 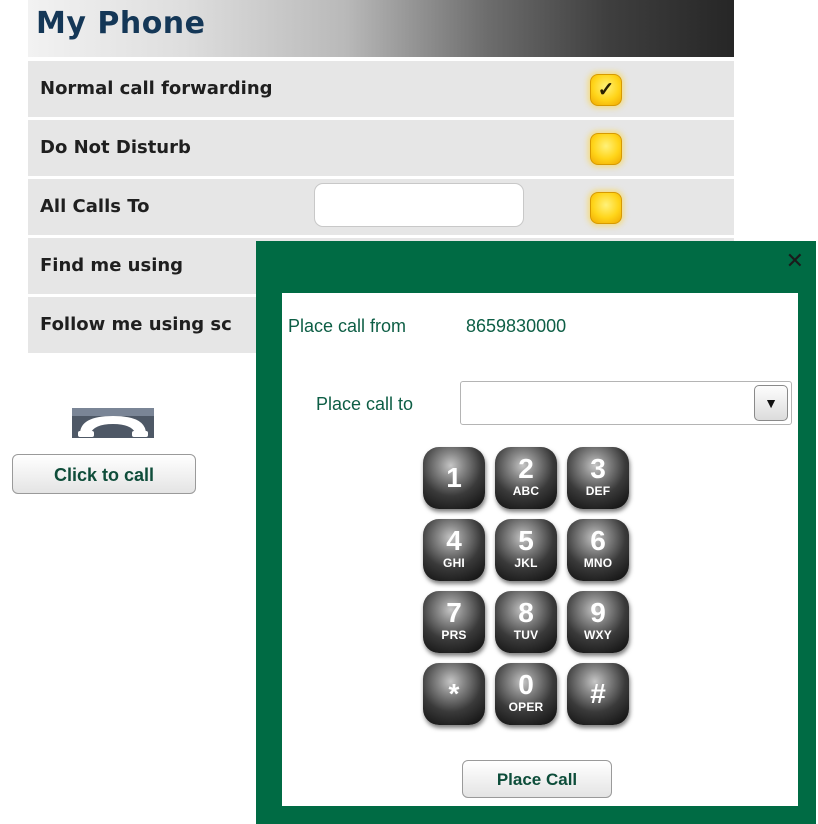 I want to click on close-icon: ✕, so click(x=795, y=261).